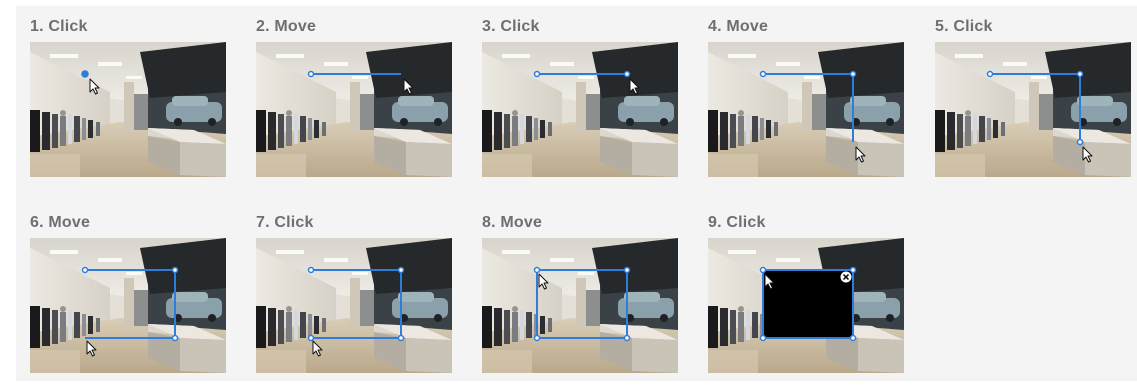  I want to click on step-8: 8. Move, so click(582, 292).